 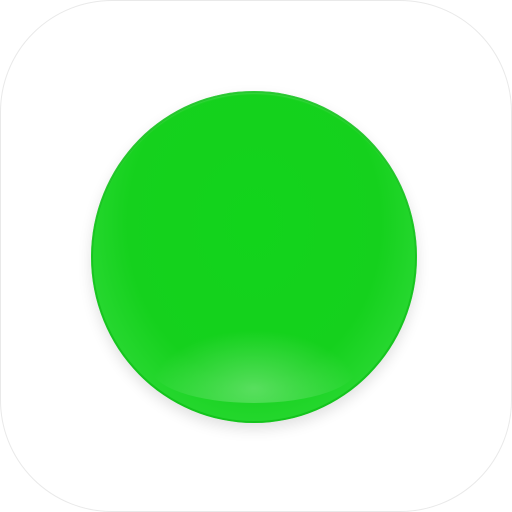 I want to click on circle-sheen, so click(x=254, y=367).